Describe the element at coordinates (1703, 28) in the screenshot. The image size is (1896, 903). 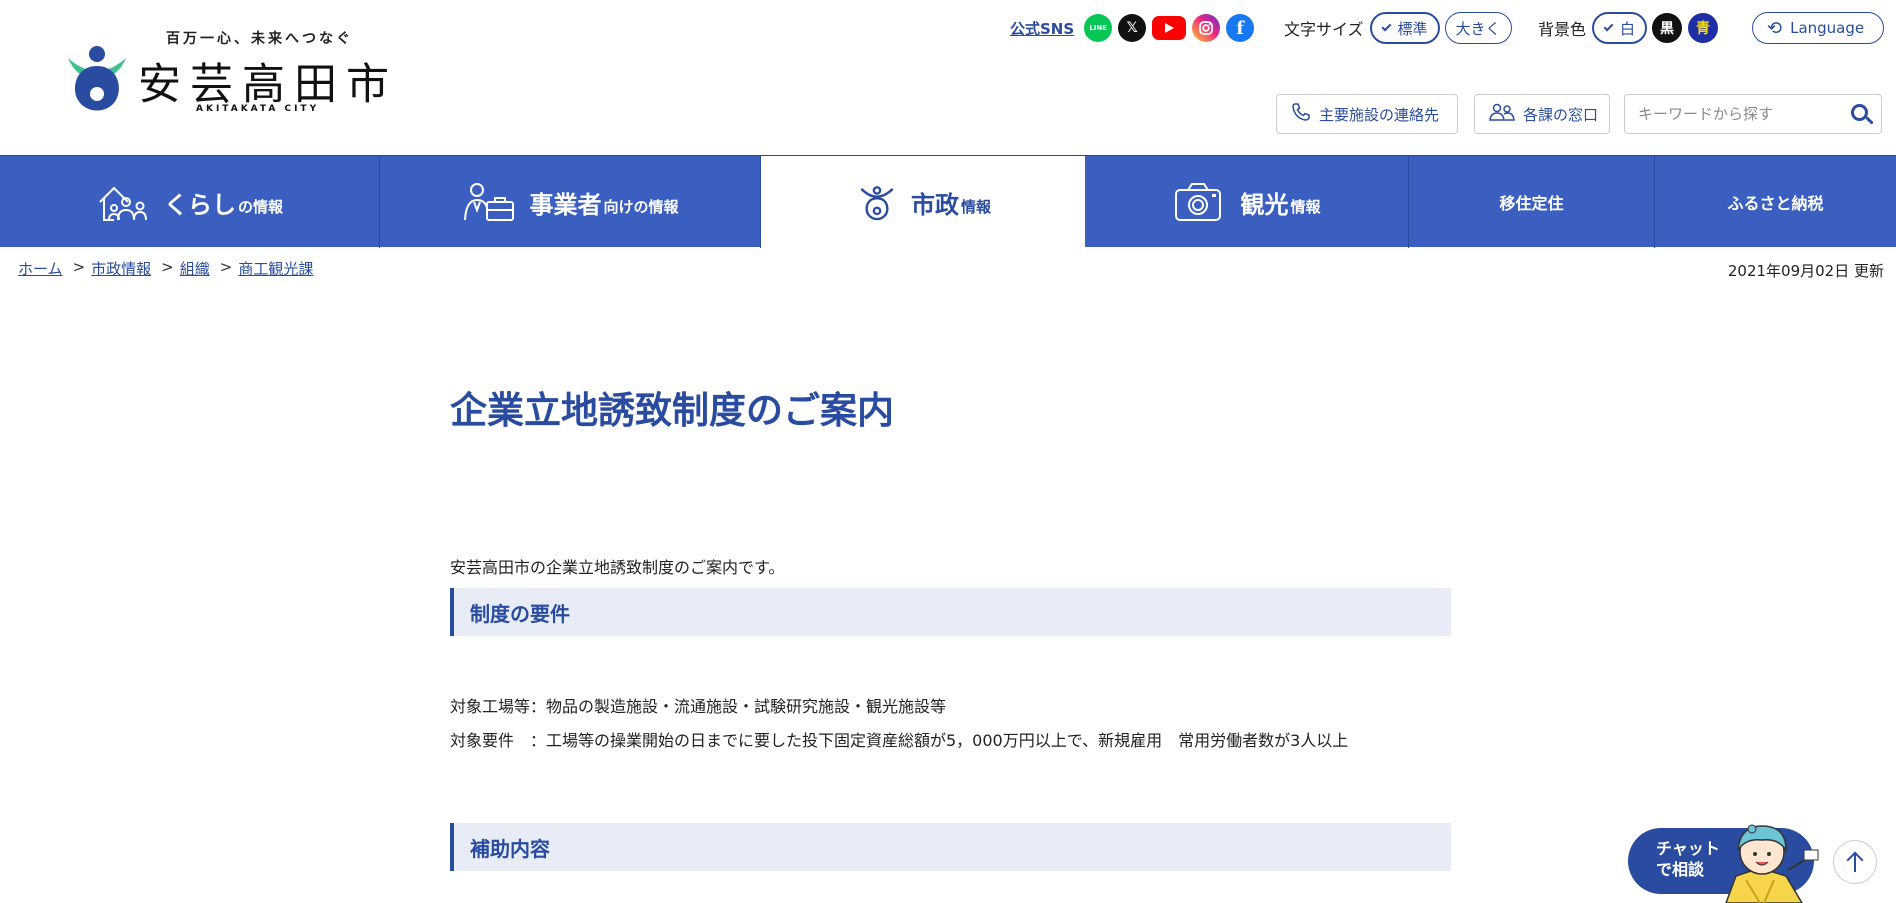
I see `bg-blue-button: 青` at that location.